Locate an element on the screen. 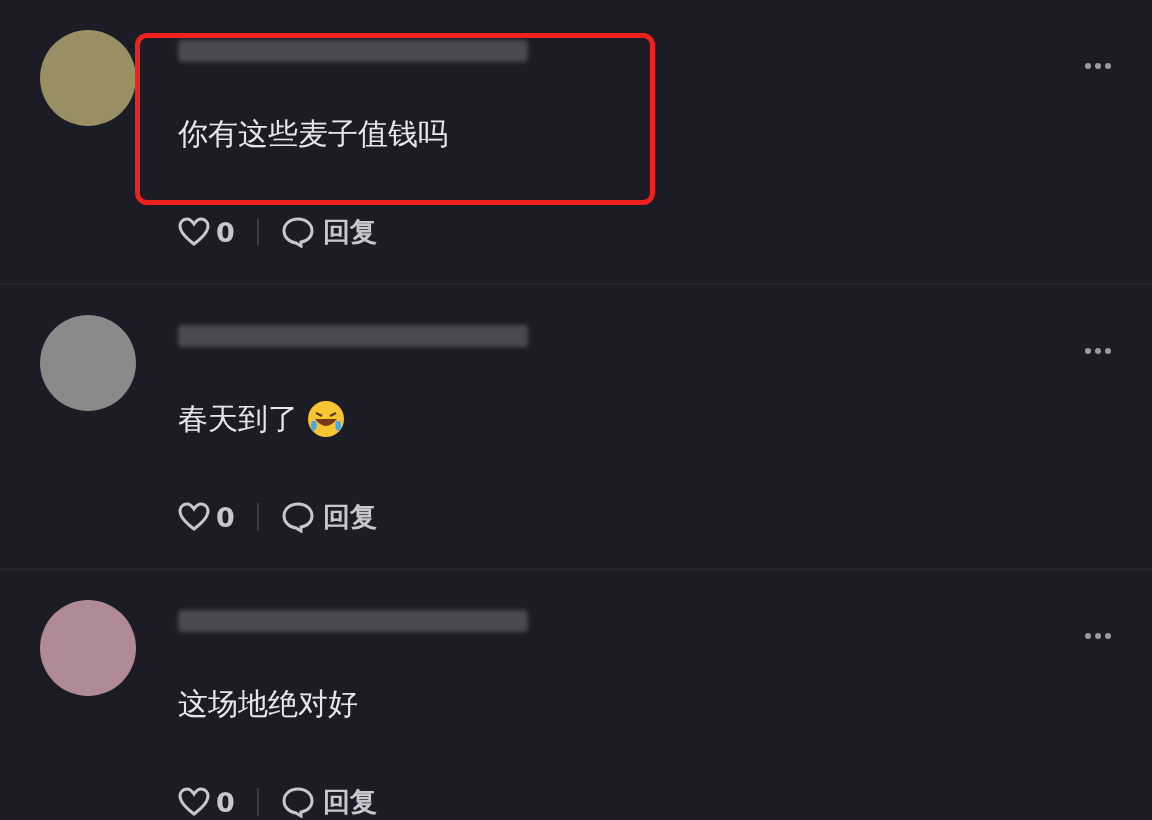  comment-text: 你有这些麦子值钱吗 is located at coordinates (313, 133).